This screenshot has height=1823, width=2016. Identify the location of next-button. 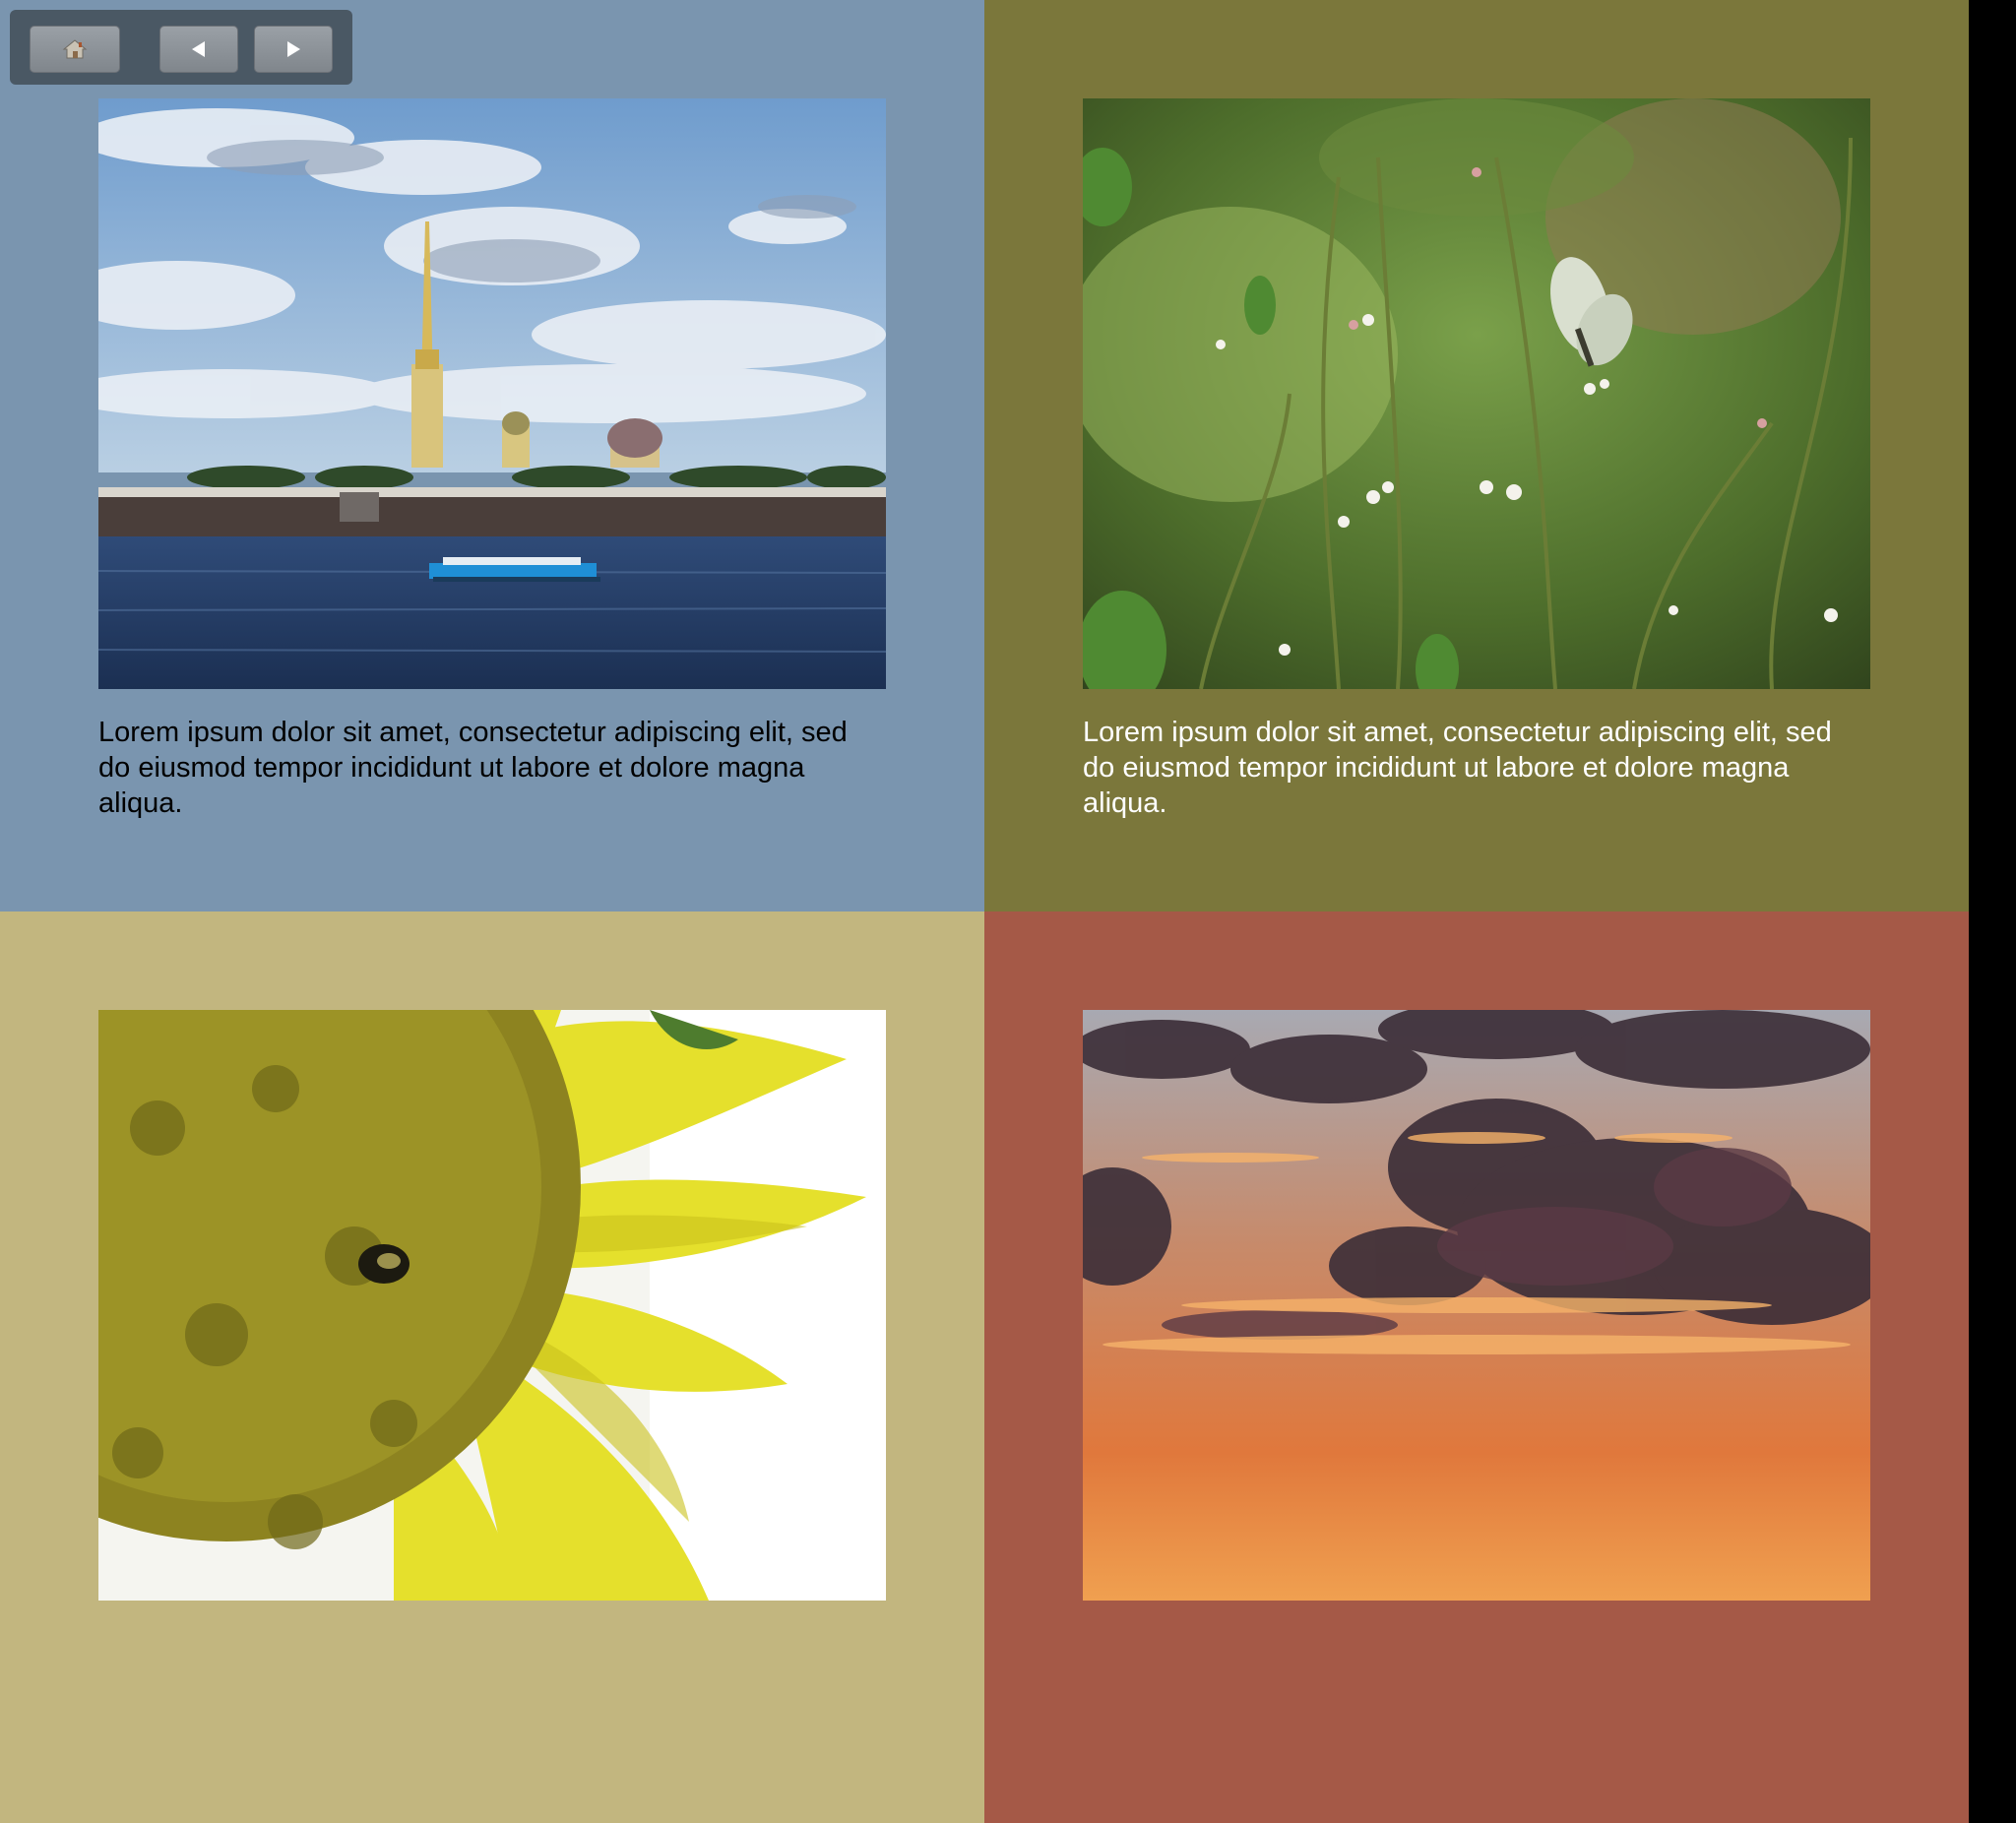
(293, 49).